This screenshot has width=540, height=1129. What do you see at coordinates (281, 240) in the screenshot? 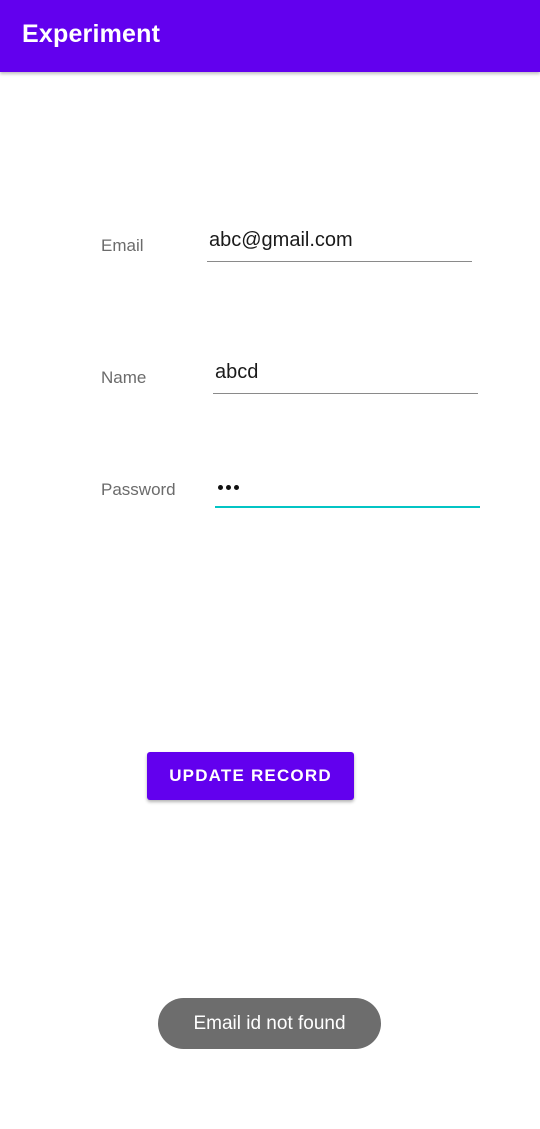
I see `email-value: abc@gmail.com` at bounding box center [281, 240].